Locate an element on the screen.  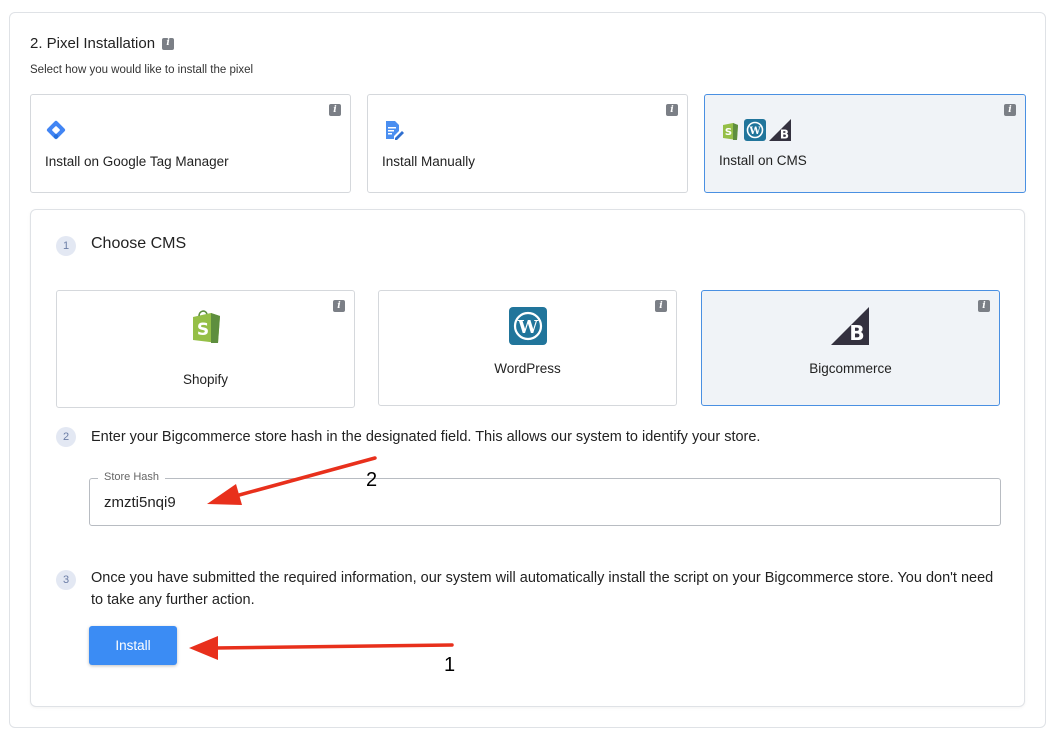
annotation-label-1: 1 is located at coordinates (450, 665).